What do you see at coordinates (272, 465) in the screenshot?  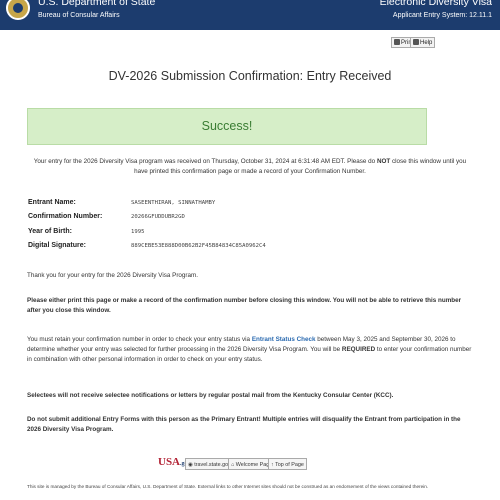 I see `arrow-up-icon: ↑` at bounding box center [272, 465].